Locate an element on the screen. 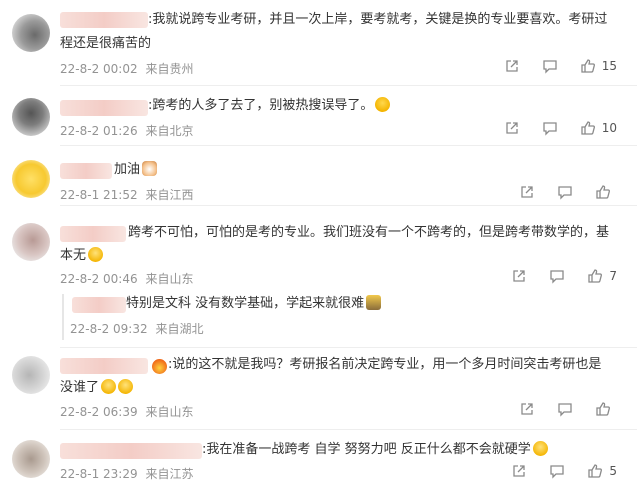 Image resolution: width=637 pixels, height=491 pixels. comment-text: :我就说跨专业考研，并且一次上岸，要考就考，关键是换的专业要喜欢。考研过 is located at coordinates (378, 19).